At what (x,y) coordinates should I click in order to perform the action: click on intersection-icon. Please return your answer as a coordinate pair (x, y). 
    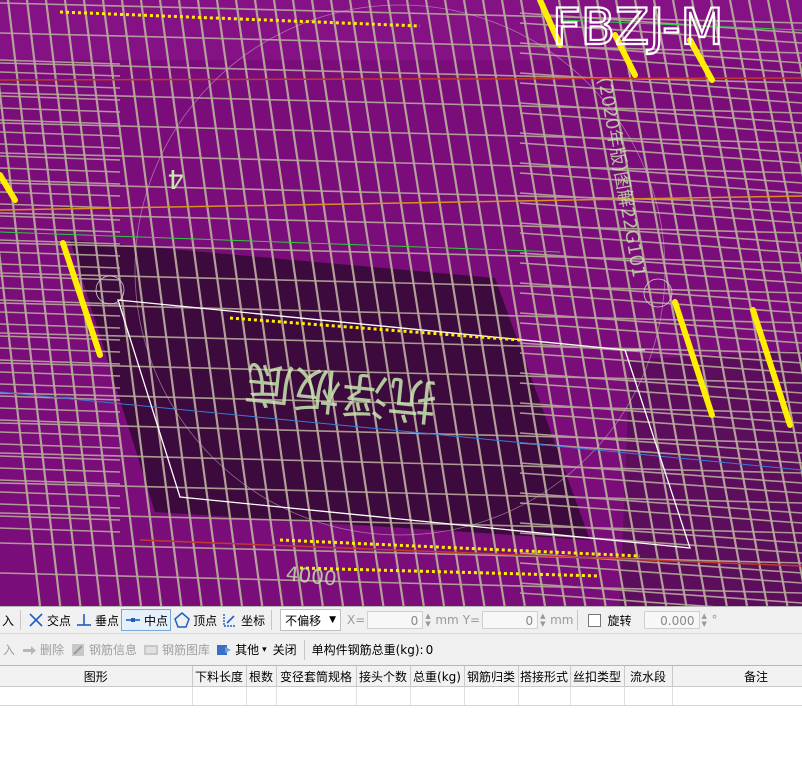
    Looking at the image, I should click on (36, 620).